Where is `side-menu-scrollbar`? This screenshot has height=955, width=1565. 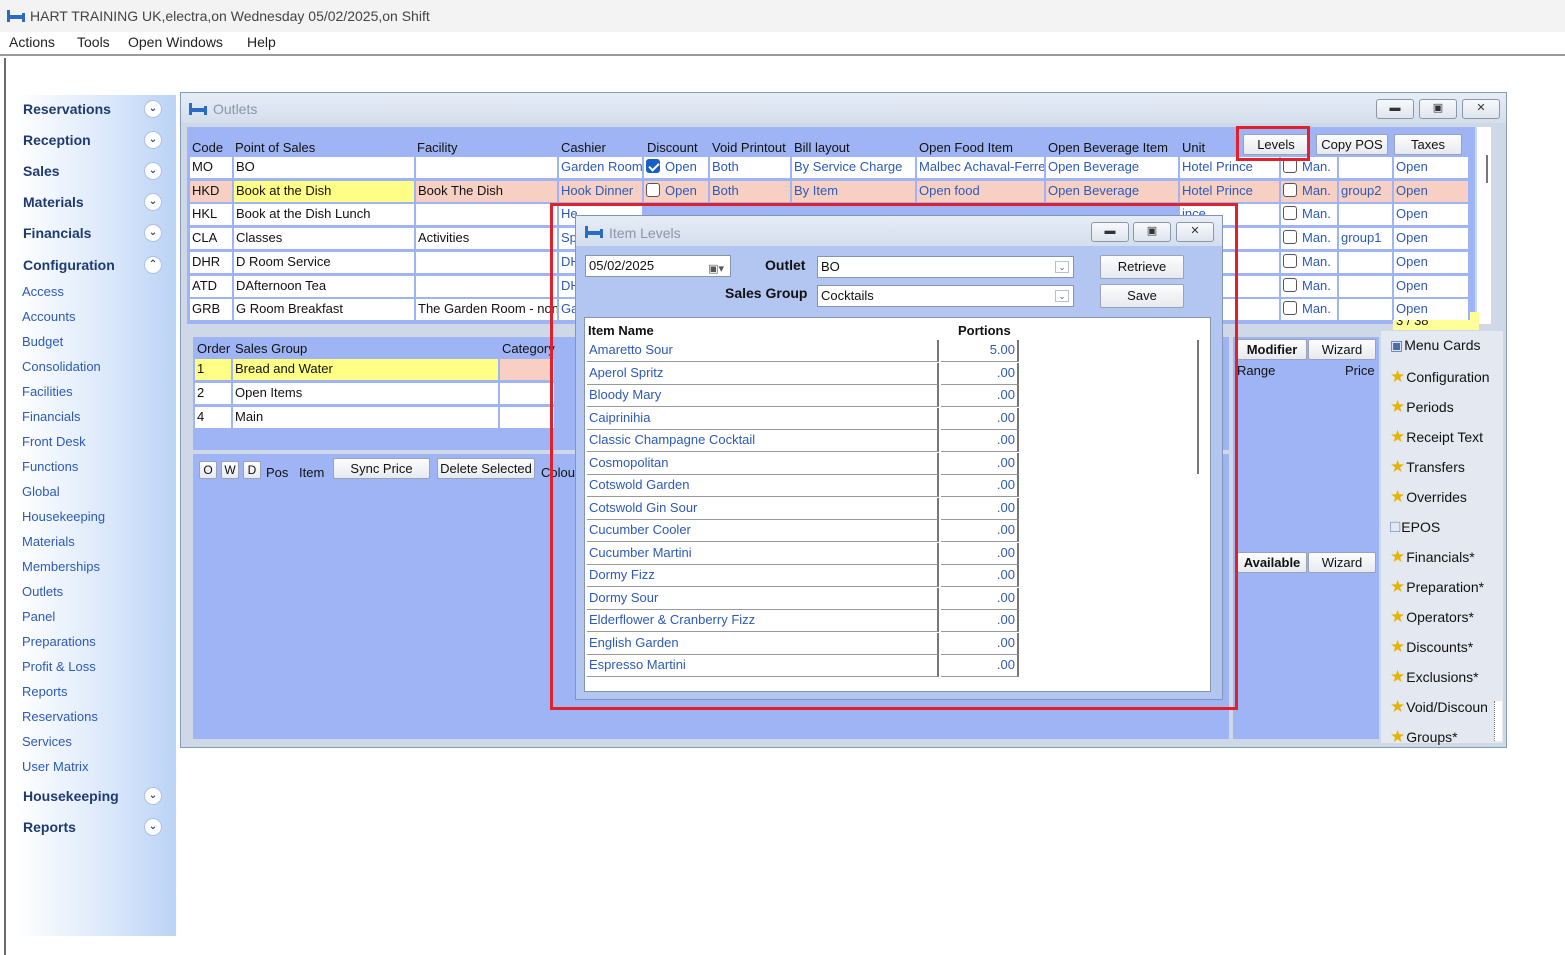
side-menu-scrollbar is located at coordinates (1498, 721).